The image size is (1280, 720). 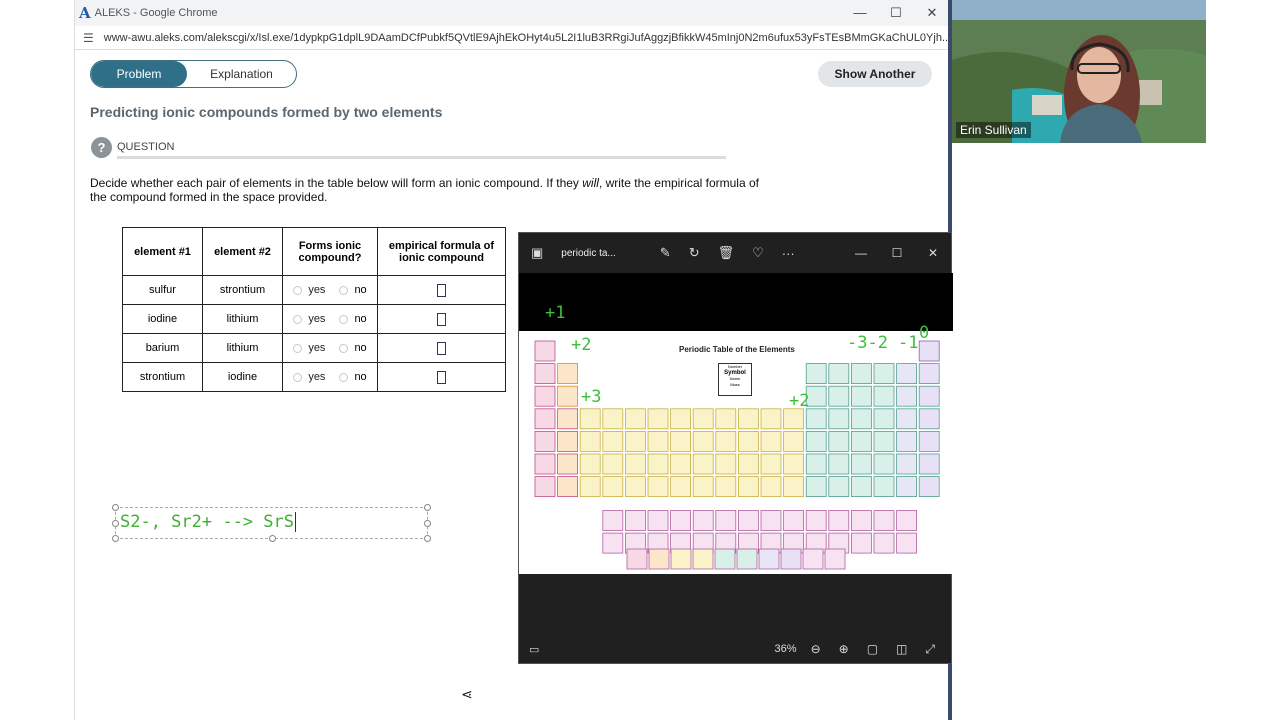 What do you see at coordinates (591, 397) in the screenshot?
I see `charge-annotation-group3: +3` at bounding box center [591, 397].